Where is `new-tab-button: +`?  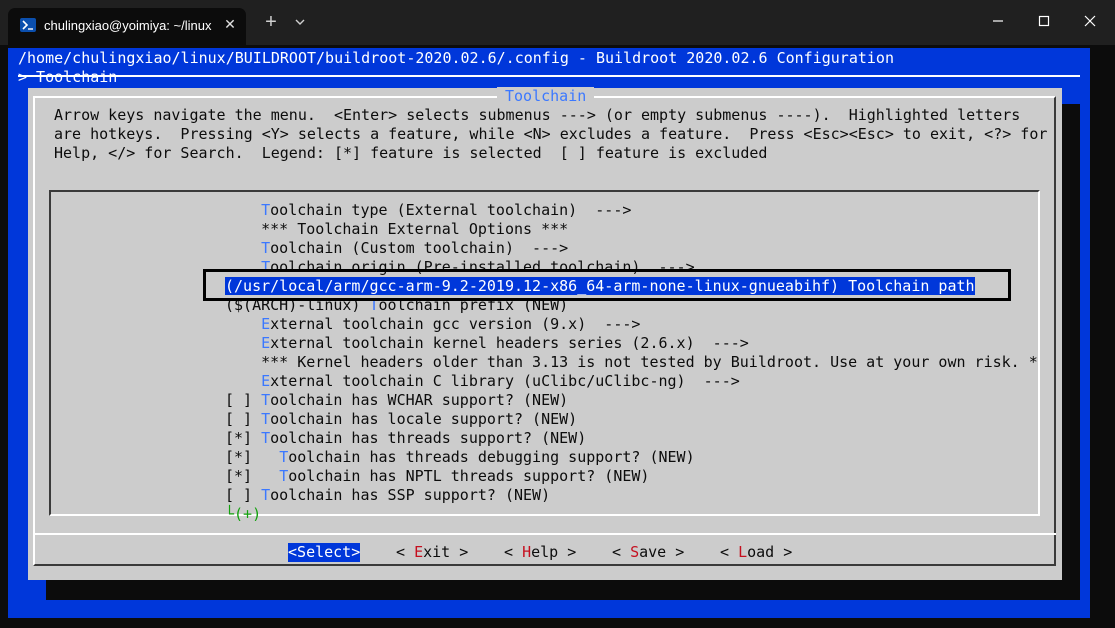 new-tab-button: + is located at coordinates (271, 22).